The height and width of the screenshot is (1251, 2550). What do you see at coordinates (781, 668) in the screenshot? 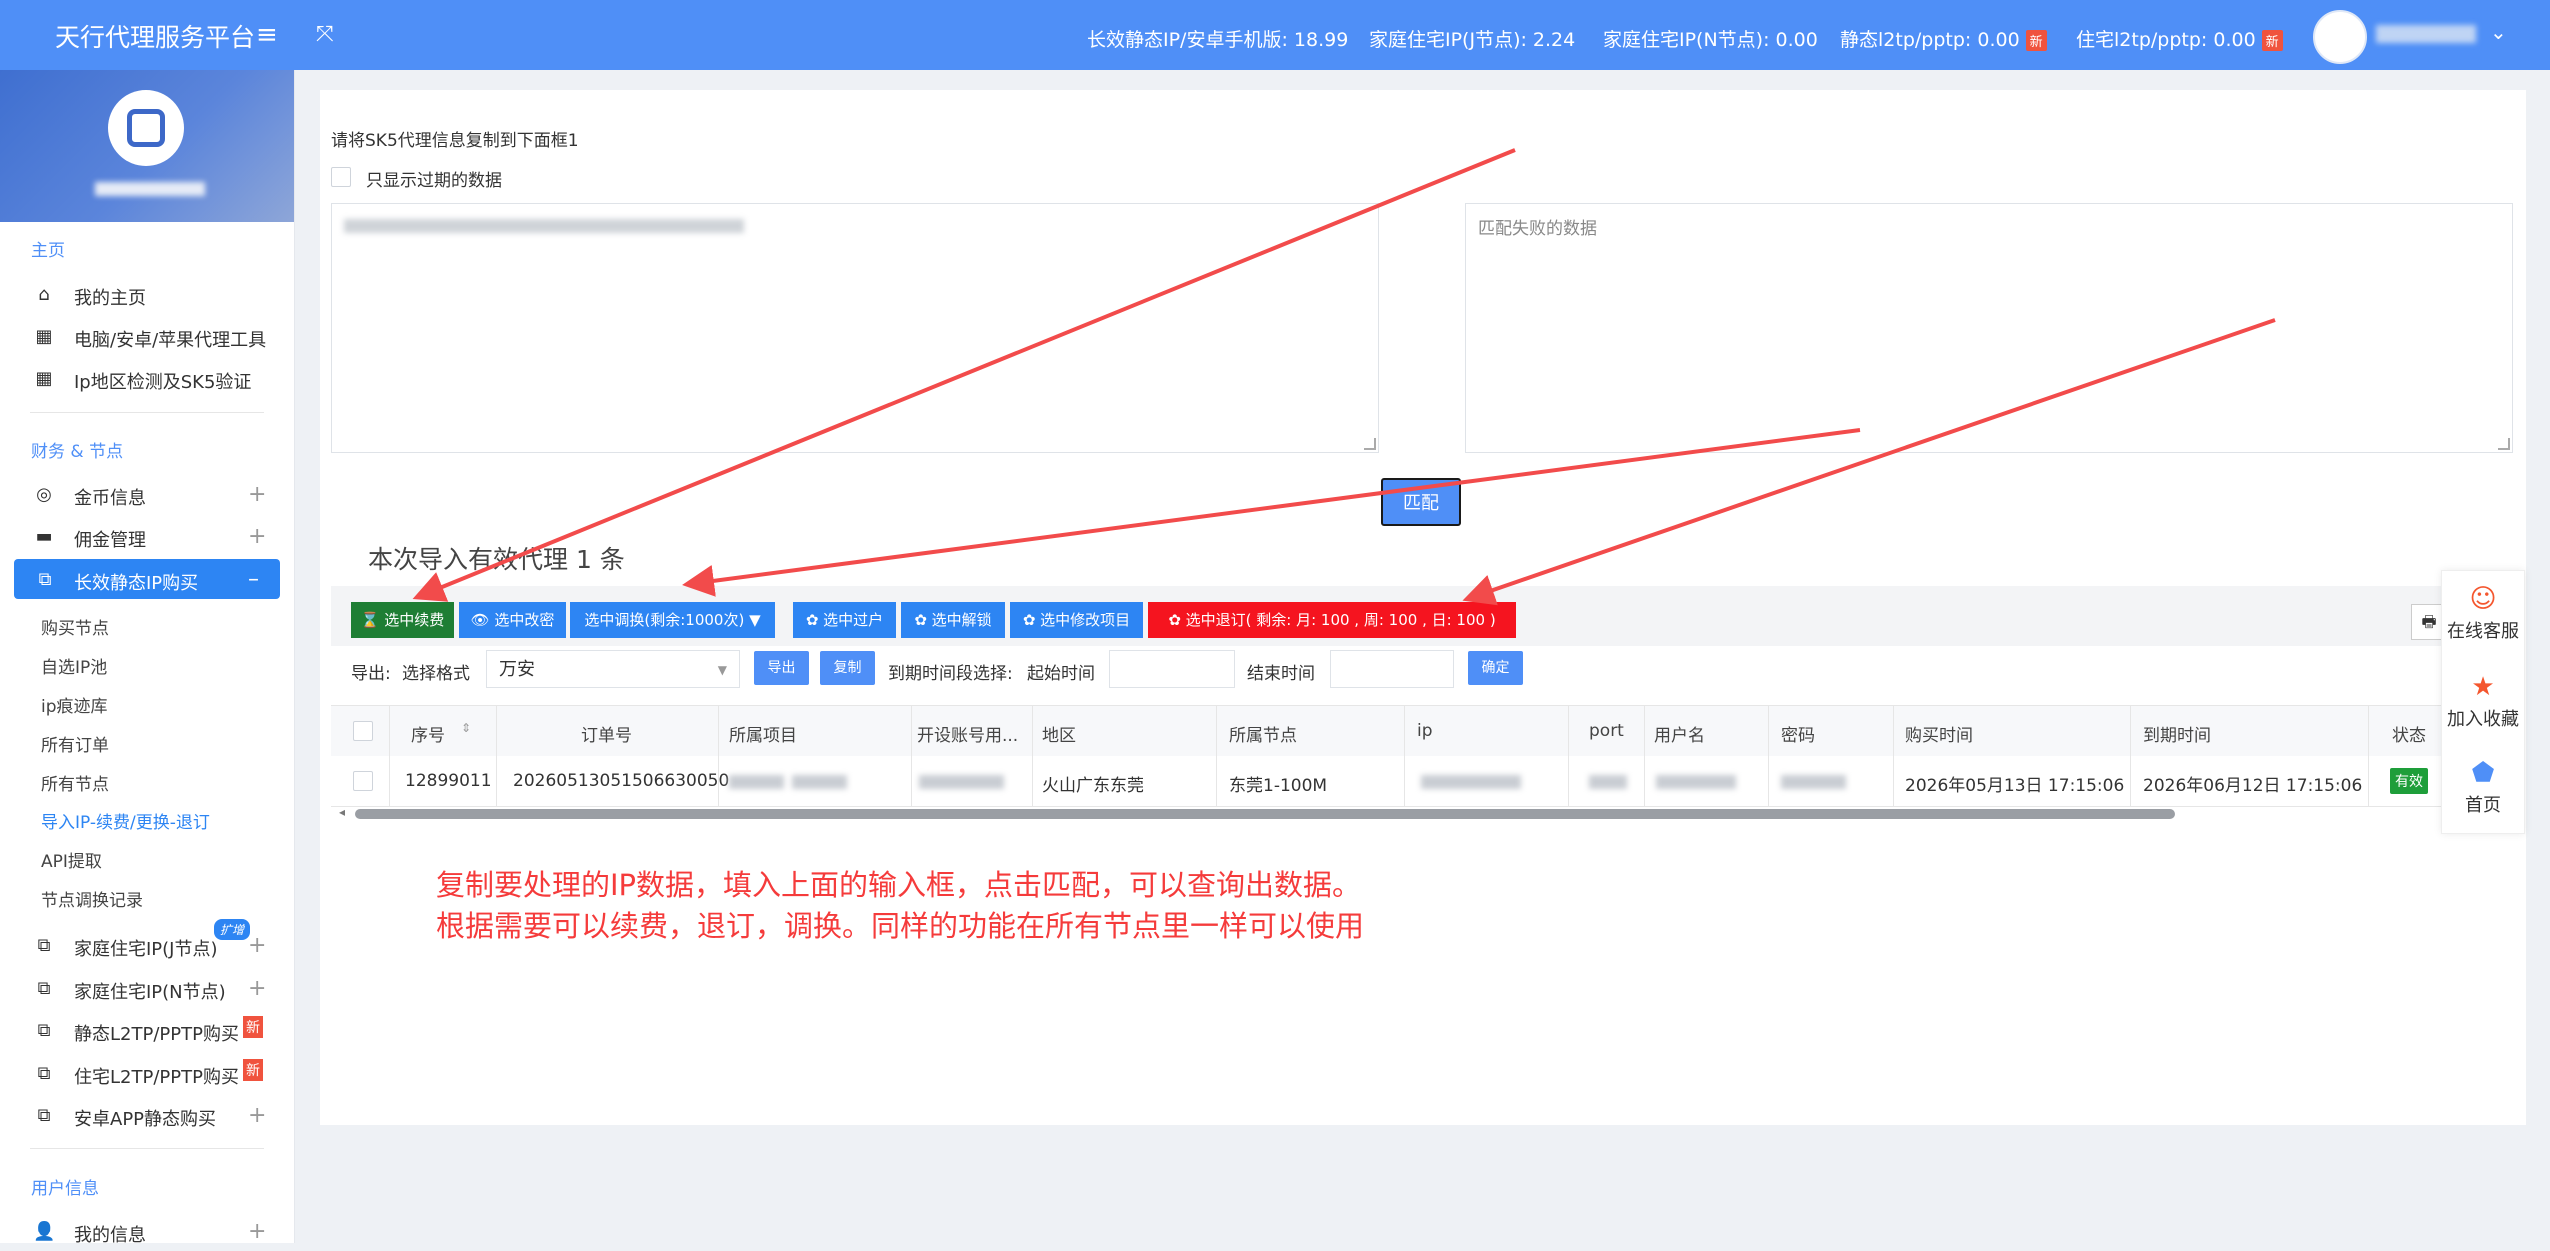
I see `export-button: 导出` at bounding box center [781, 668].